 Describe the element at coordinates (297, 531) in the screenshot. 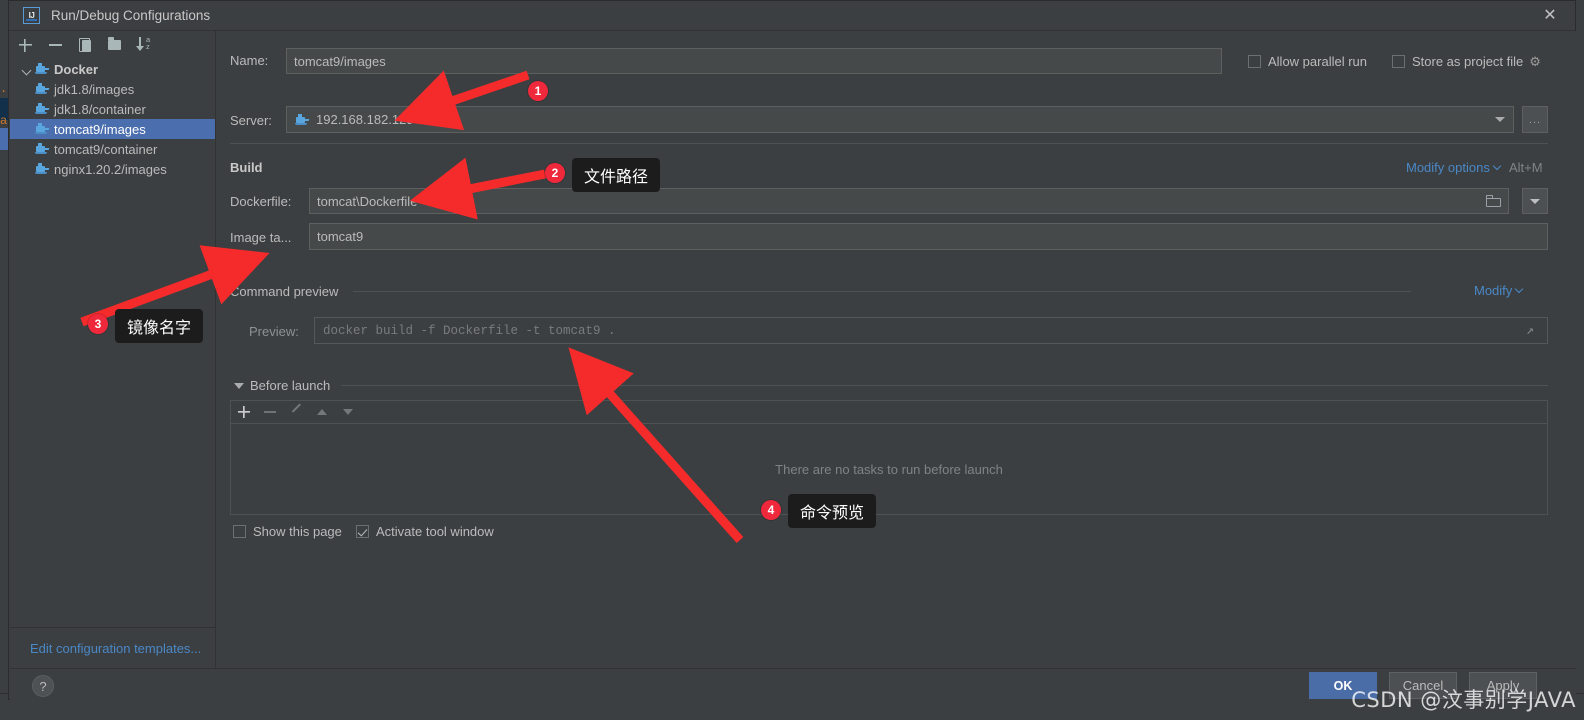

I see `show-this-page-label: Show this page` at that location.